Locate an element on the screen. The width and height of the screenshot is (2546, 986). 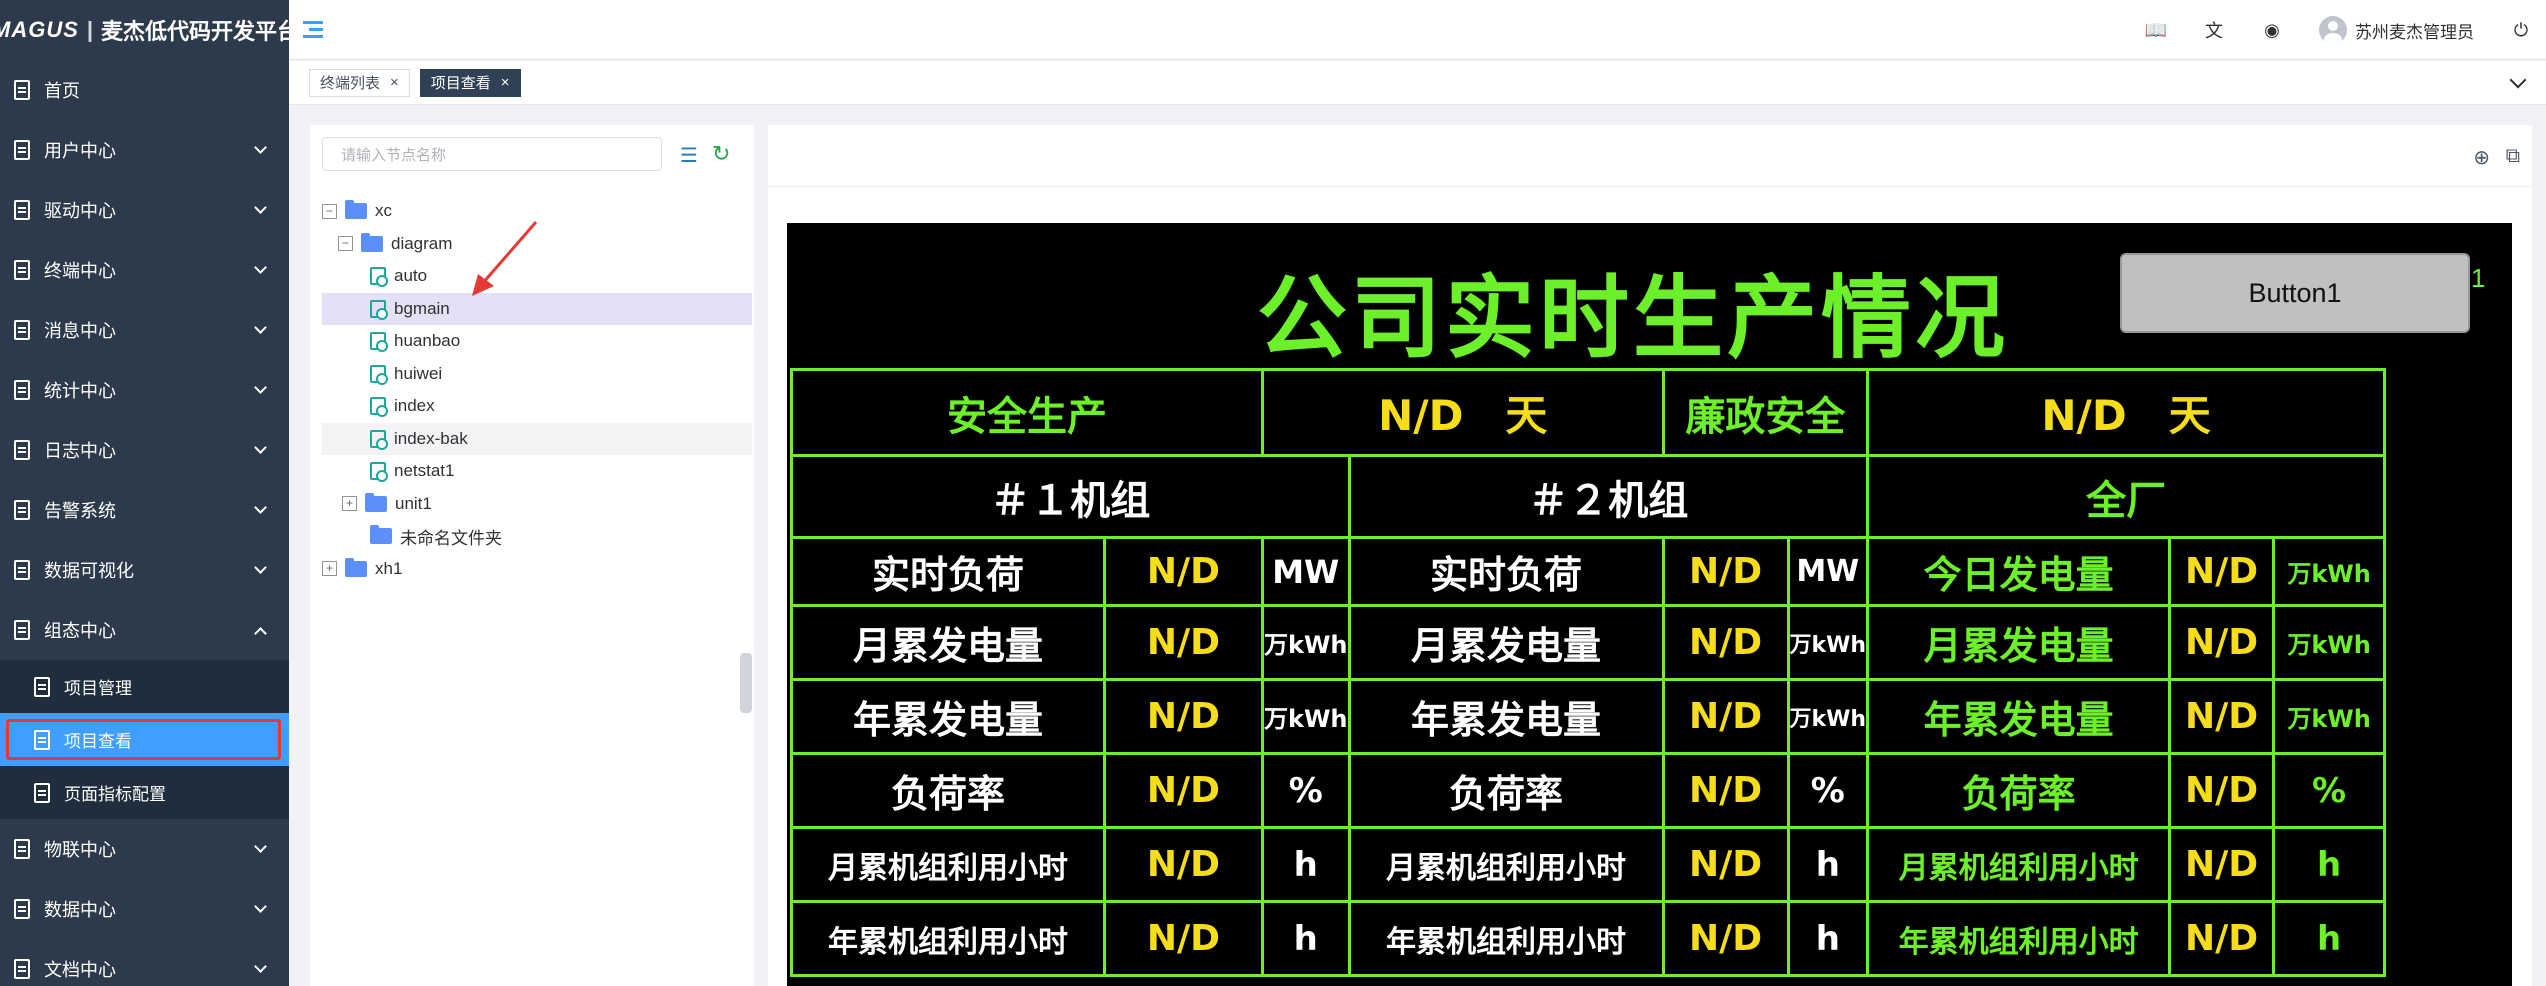
tree-node-huiwei: huiwei is located at coordinates (537, 374).